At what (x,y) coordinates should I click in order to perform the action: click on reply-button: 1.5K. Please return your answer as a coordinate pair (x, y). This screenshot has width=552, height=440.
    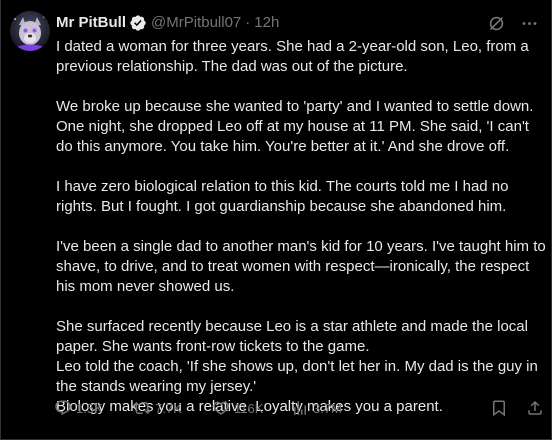
    Looking at the image, I should click on (93, 408).